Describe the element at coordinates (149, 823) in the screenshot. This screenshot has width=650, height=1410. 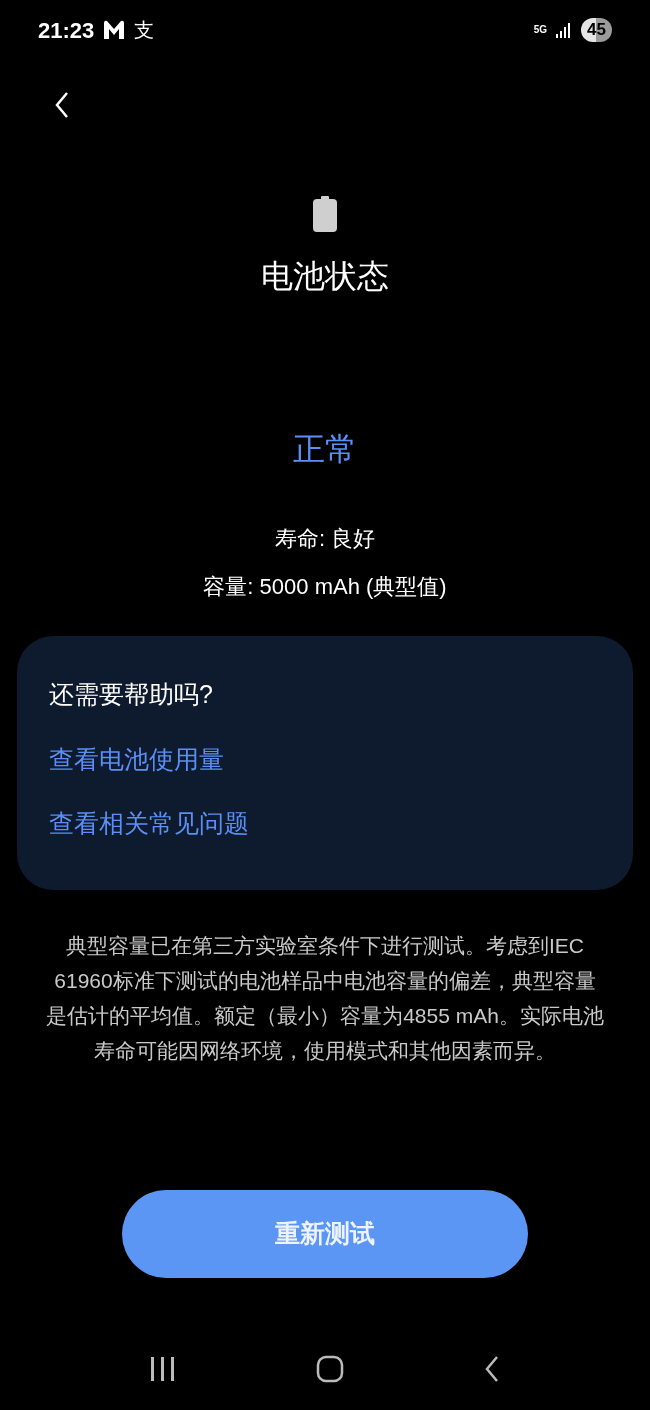
I see `help-link: 查看相关常见问题` at that location.